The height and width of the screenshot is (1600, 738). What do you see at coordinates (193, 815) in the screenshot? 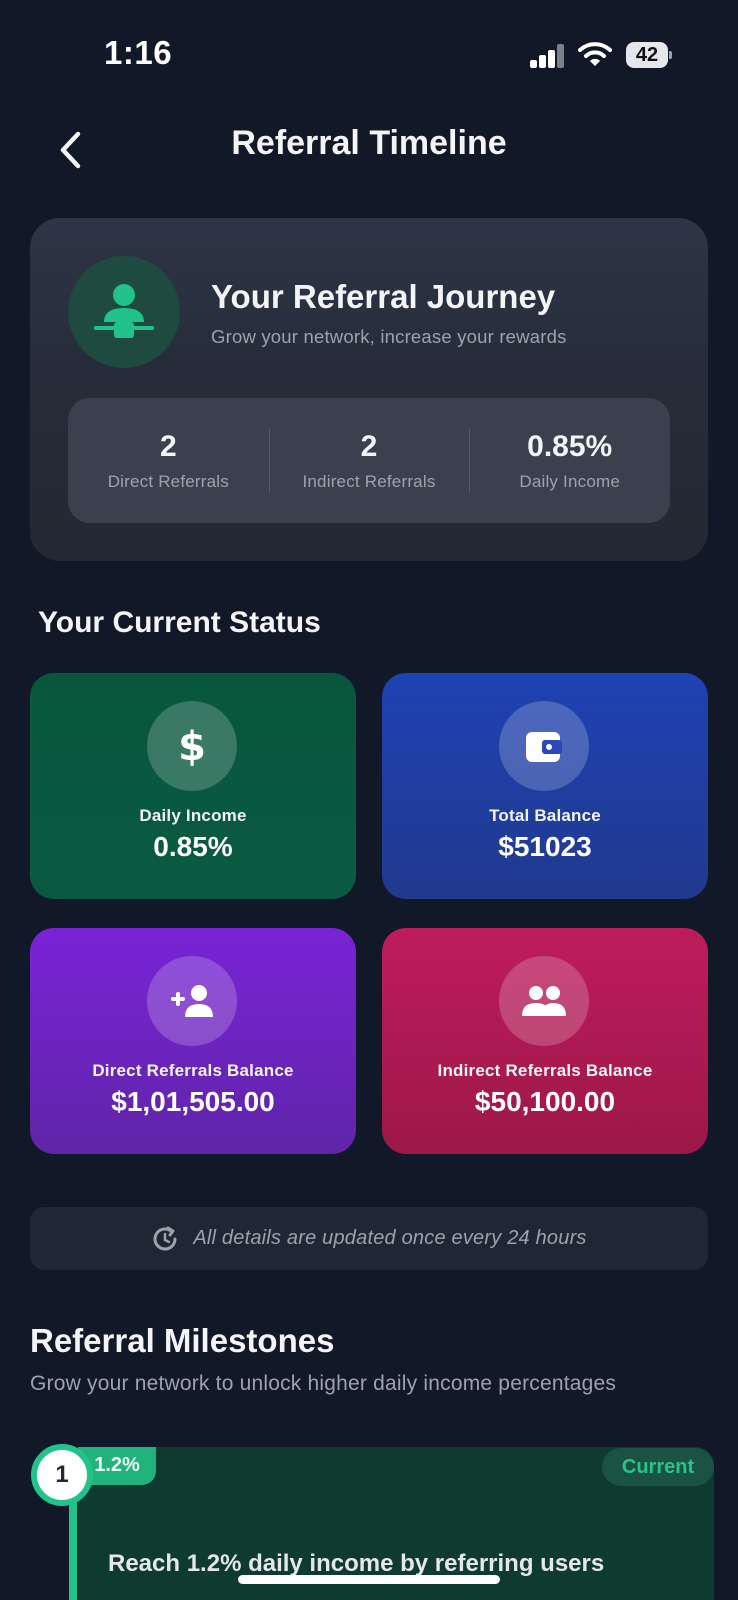
I see `tile-label: Daily Income` at bounding box center [193, 815].